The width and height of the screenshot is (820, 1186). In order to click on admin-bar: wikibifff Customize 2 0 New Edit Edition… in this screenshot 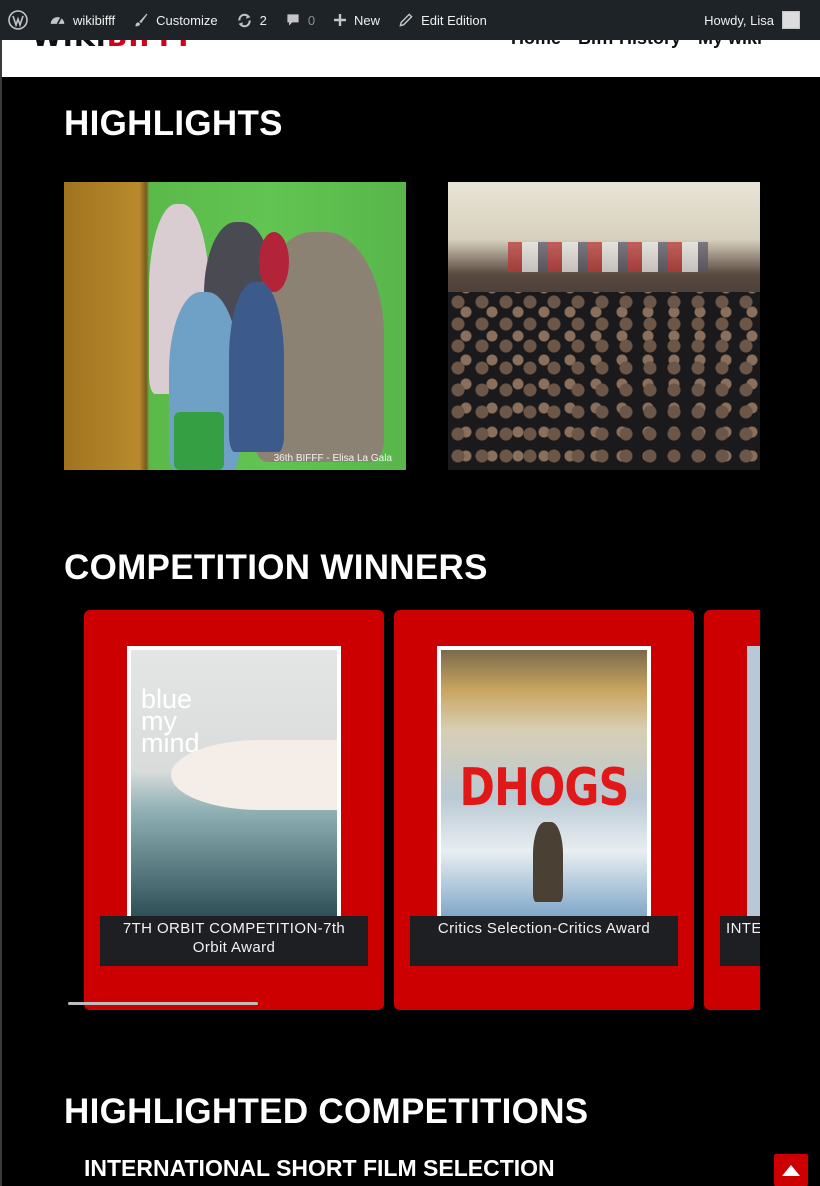, I will do `click(410, 20)`.